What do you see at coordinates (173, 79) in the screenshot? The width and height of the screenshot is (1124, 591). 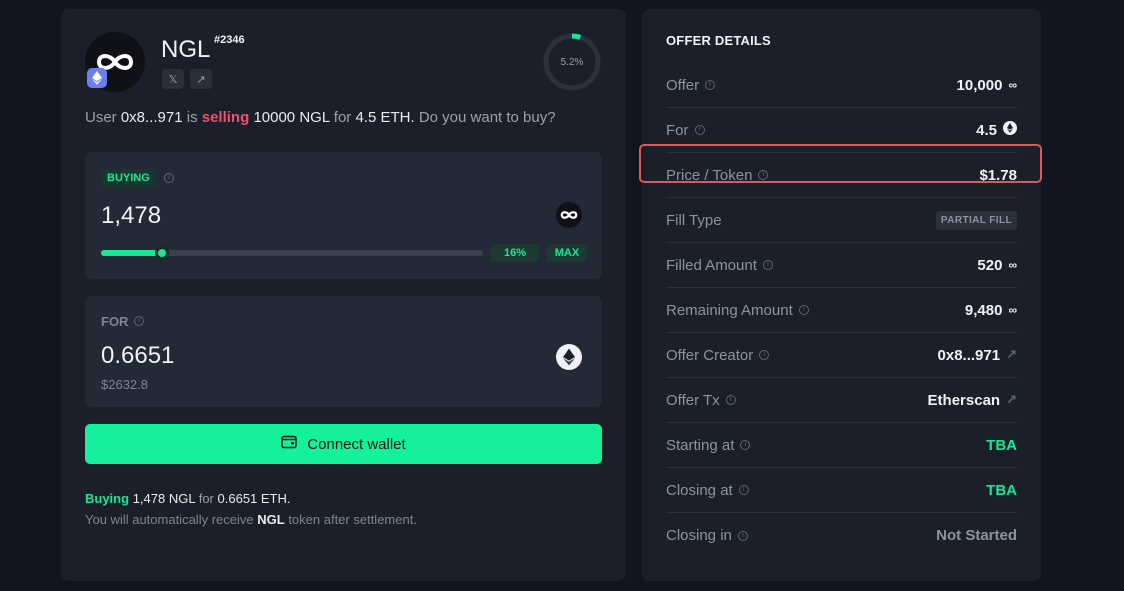 I see `x-icon: 𝕏` at bounding box center [173, 79].